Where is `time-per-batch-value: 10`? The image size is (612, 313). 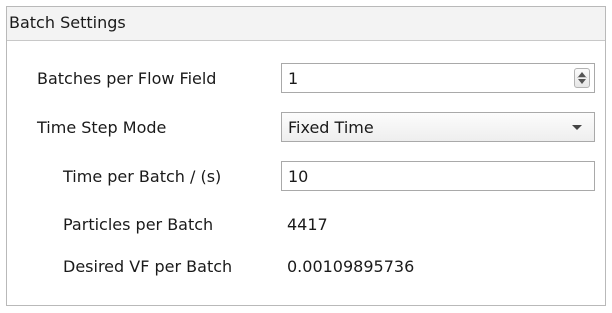
time-per-batch-value: 10 is located at coordinates (298, 176).